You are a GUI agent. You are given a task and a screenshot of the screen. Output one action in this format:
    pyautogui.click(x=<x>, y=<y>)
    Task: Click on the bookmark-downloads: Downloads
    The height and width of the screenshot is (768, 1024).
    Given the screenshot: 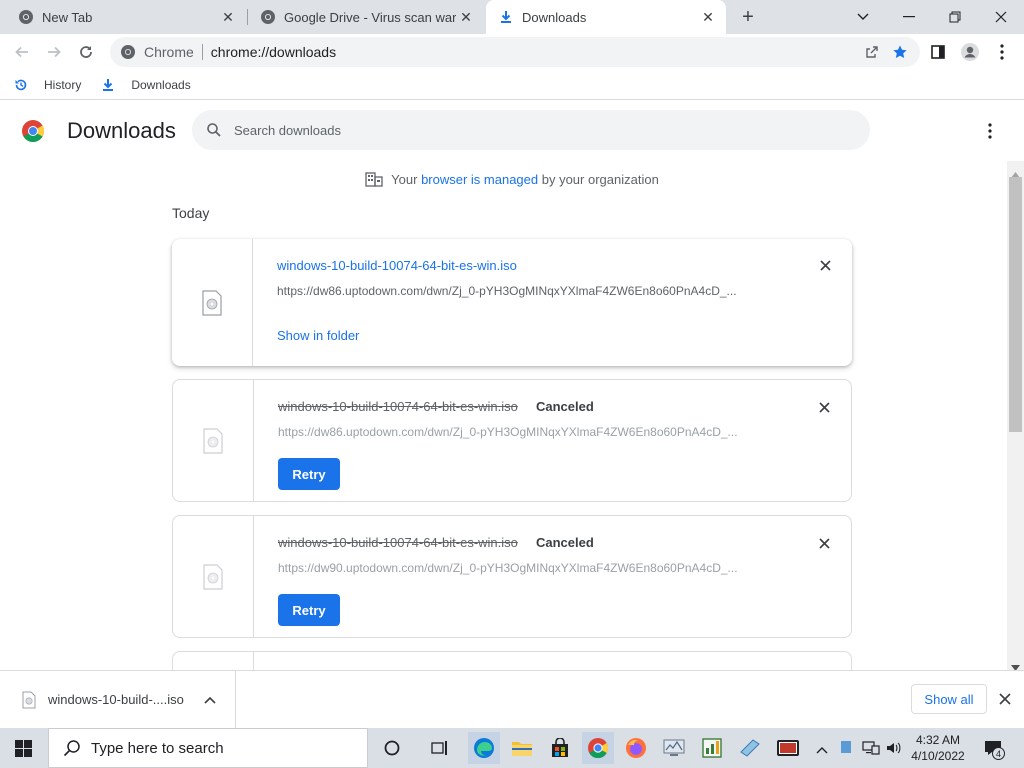 What is the action you would take?
    pyautogui.click(x=146, y=84)
    